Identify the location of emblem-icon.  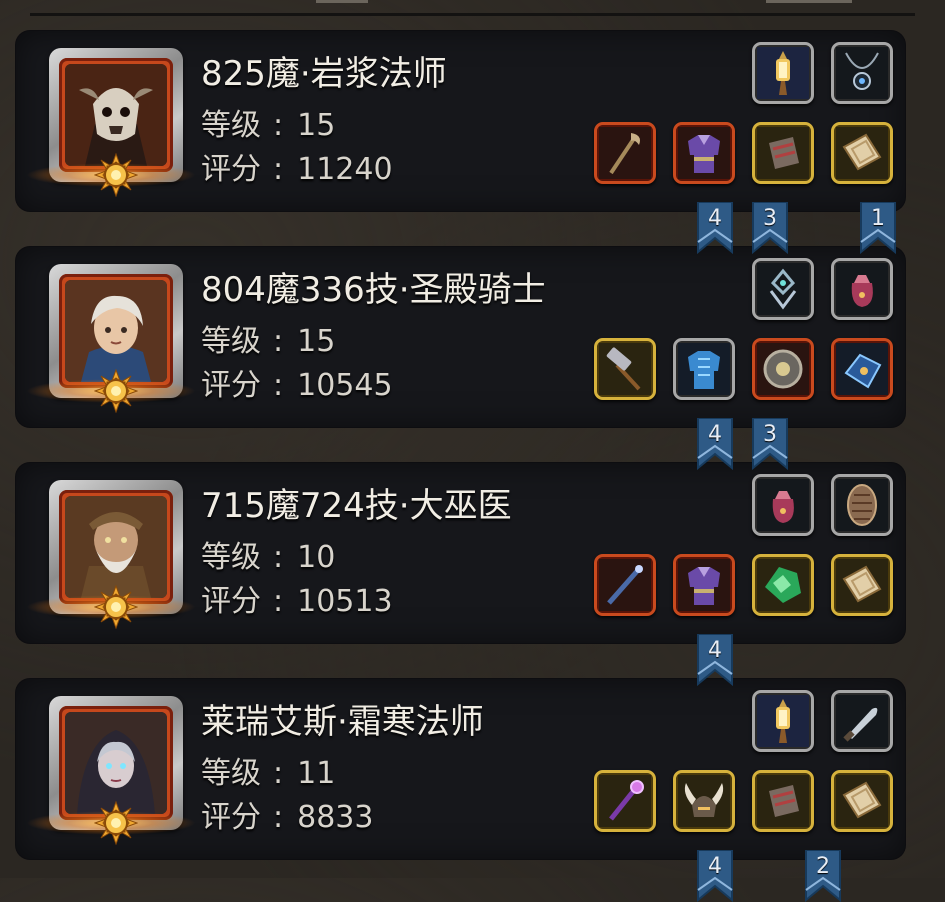
(783, 289).